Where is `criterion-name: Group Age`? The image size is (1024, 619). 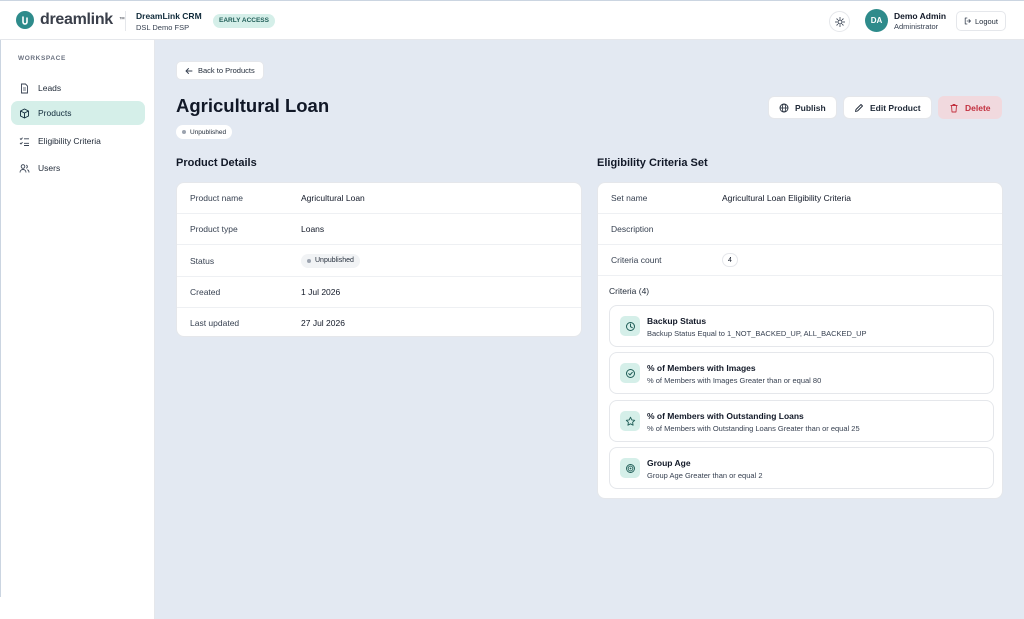 criterion-name: Group Age is located at coordinates (669, 463).